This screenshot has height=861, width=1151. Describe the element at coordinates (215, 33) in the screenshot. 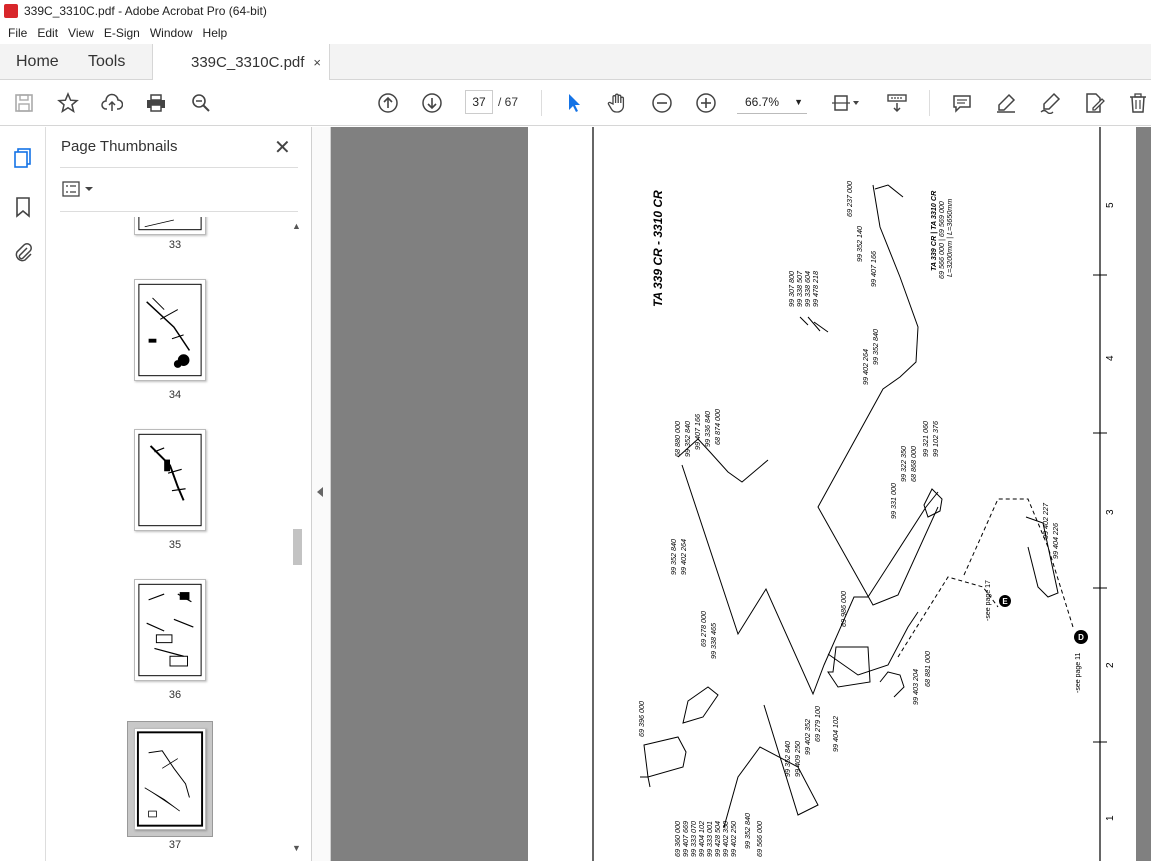

I see `menu-help: Help` at that location.